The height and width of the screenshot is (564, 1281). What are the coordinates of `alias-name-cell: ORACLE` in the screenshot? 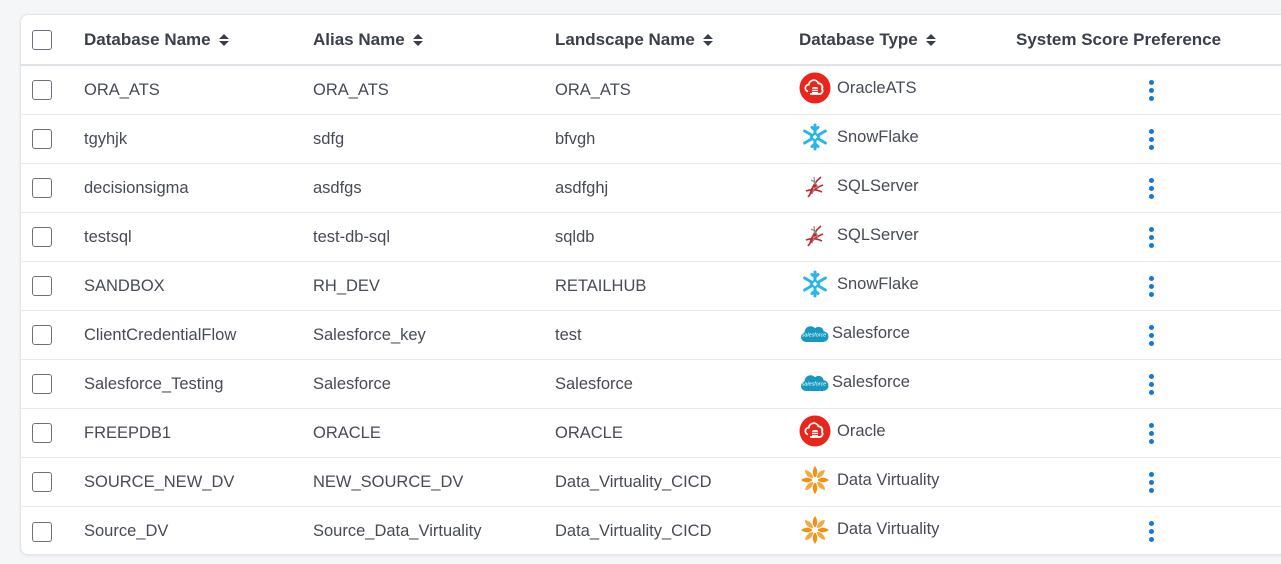 It's located at (347, 432).